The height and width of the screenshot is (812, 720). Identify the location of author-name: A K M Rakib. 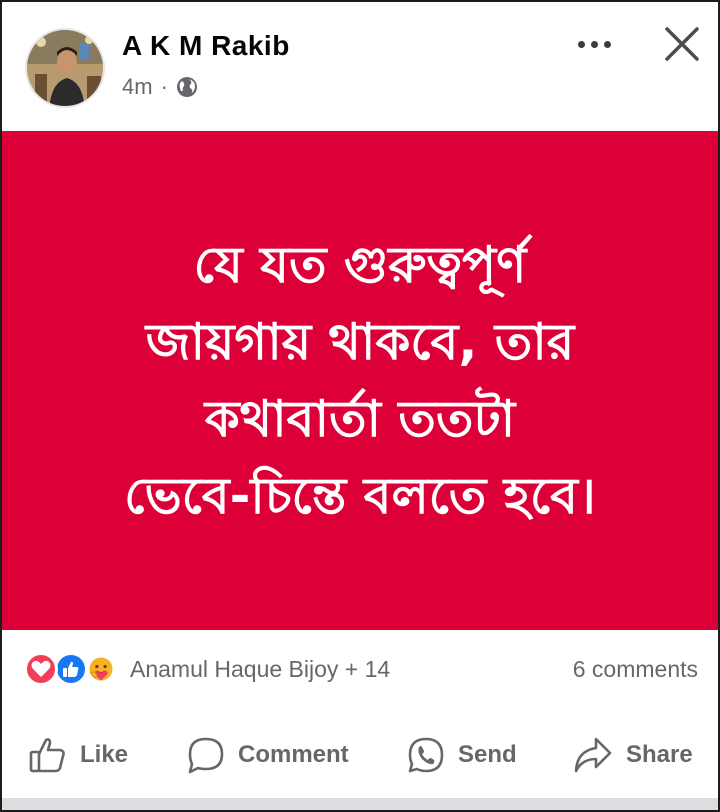
(206, 46).